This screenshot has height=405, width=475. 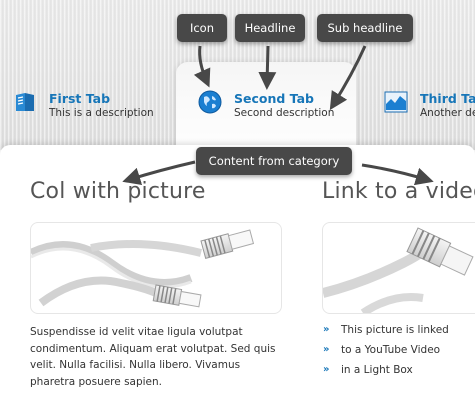 What do you see at coordinates (270, 28) in the screenshot?
I see `callout-headline: Headline` at bounding box center [270, 28].